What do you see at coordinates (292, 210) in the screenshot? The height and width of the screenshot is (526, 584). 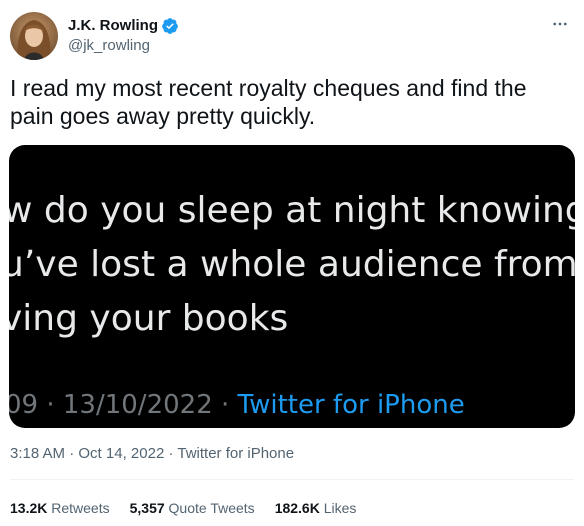 I see `media-text-line-1: w do you sleep at night knowing` at bounding box center [292, 210].